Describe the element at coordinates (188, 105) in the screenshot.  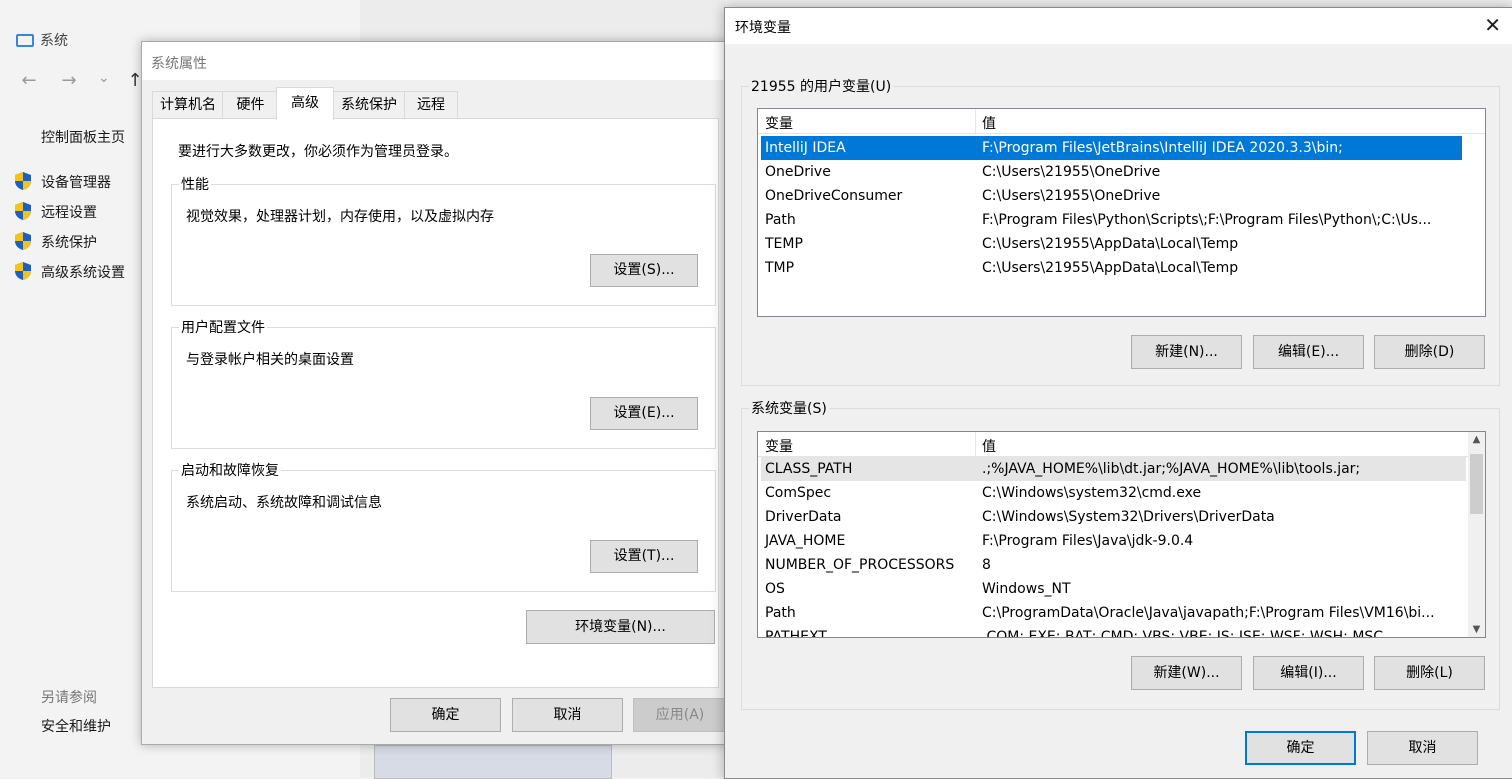
I see `tab-computer-name: 计算机名` at that location.